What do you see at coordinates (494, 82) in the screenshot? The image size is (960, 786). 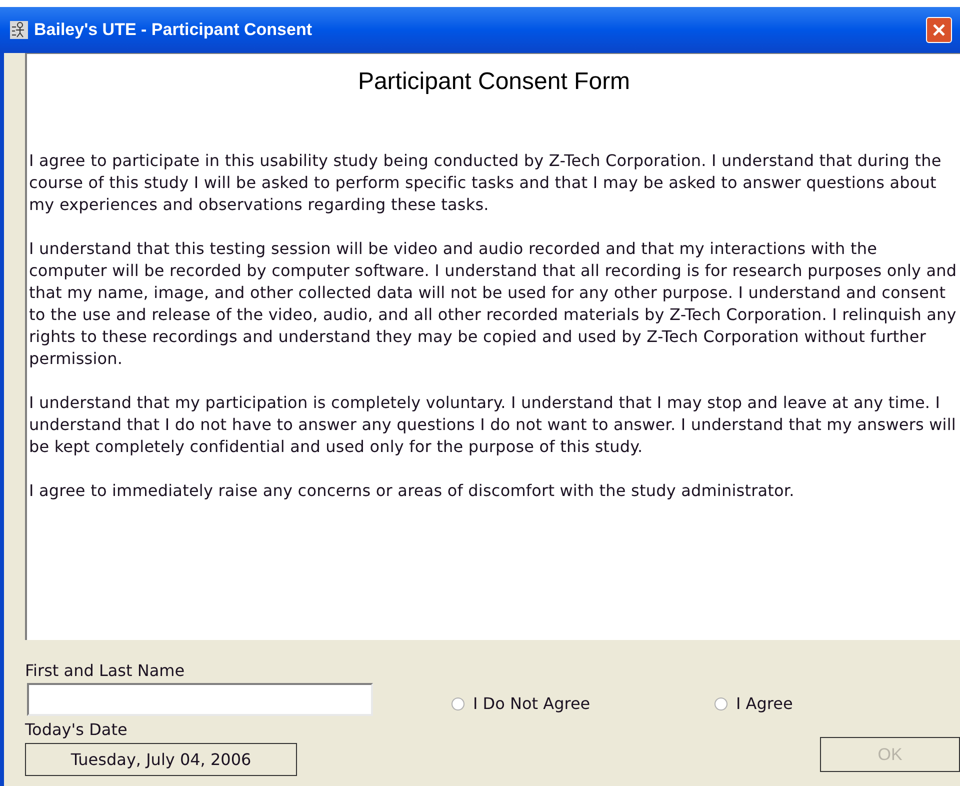 I see `form-heading: Participant Consent Form` at bounding box center [494, 82].